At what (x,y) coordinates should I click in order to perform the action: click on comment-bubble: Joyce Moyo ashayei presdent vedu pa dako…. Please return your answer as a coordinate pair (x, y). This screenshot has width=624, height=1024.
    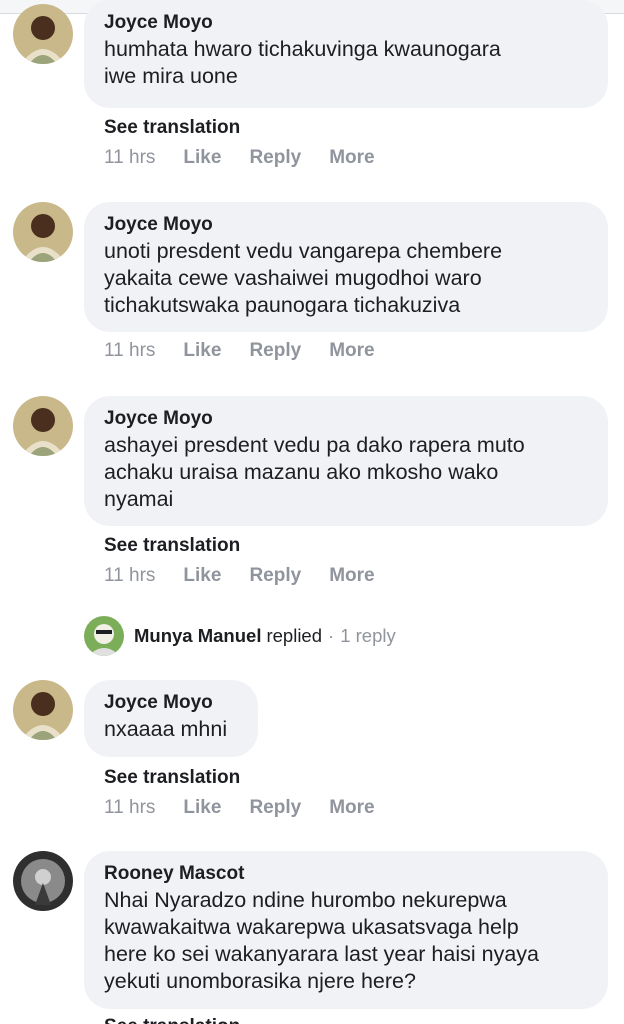
    Looking at the image, I should click on (346, 461).